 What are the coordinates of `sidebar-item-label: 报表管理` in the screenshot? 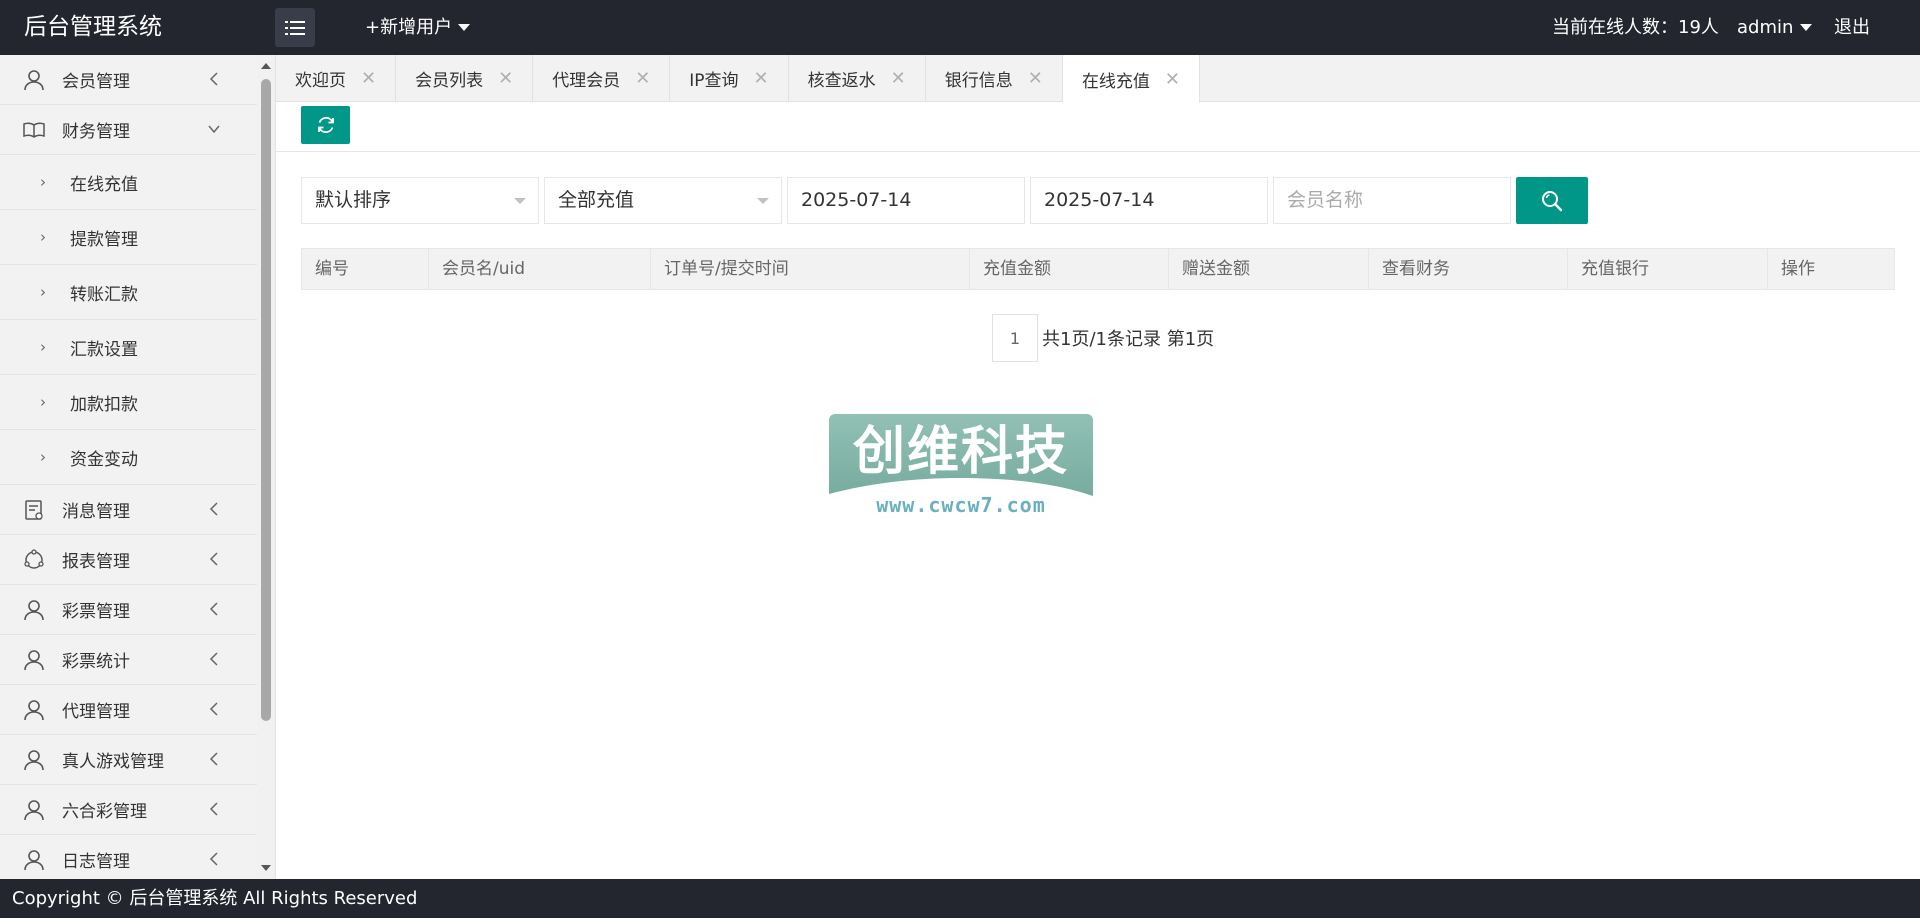 It's located at (96, 562).